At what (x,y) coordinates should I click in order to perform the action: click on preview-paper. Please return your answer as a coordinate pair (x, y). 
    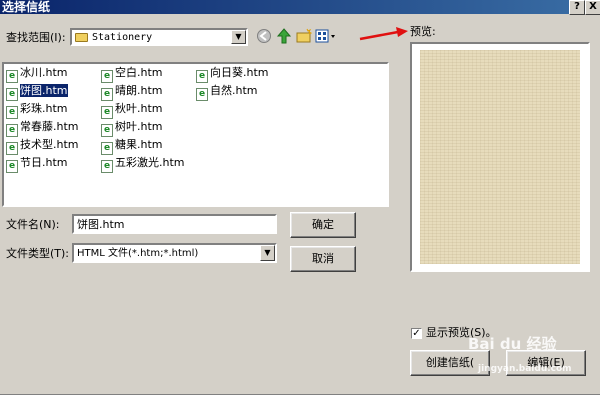
    Looking at the image, I should click on (500, 157).